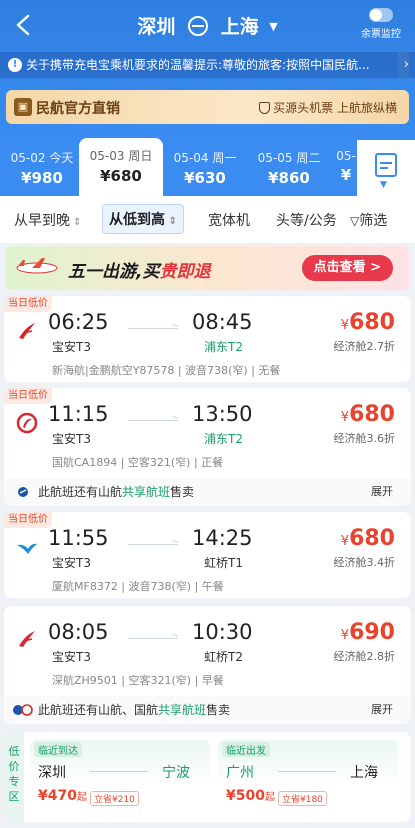  What do you see at coordinates (308, 777) in the screenshot?
I see `low-price-card: 临近出发 广州 上海 ¥500起 立省¥180` at bounding box center [308, 777].